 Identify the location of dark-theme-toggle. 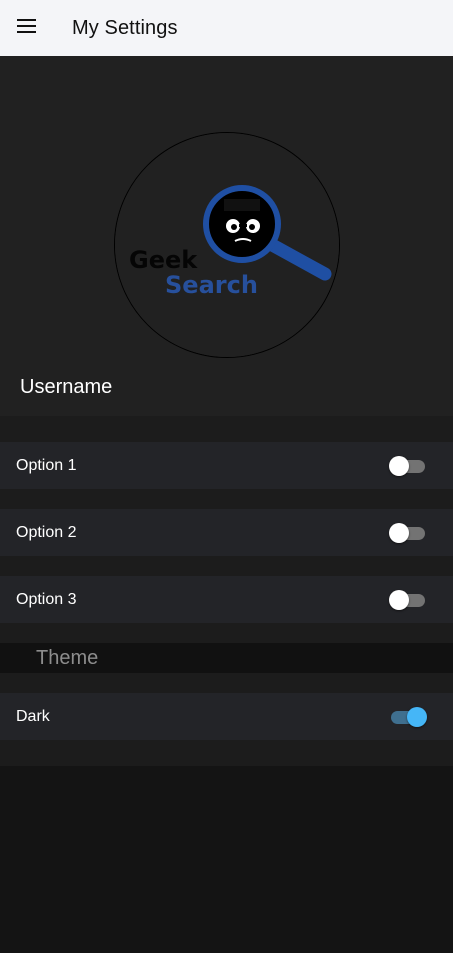
(408, 717).